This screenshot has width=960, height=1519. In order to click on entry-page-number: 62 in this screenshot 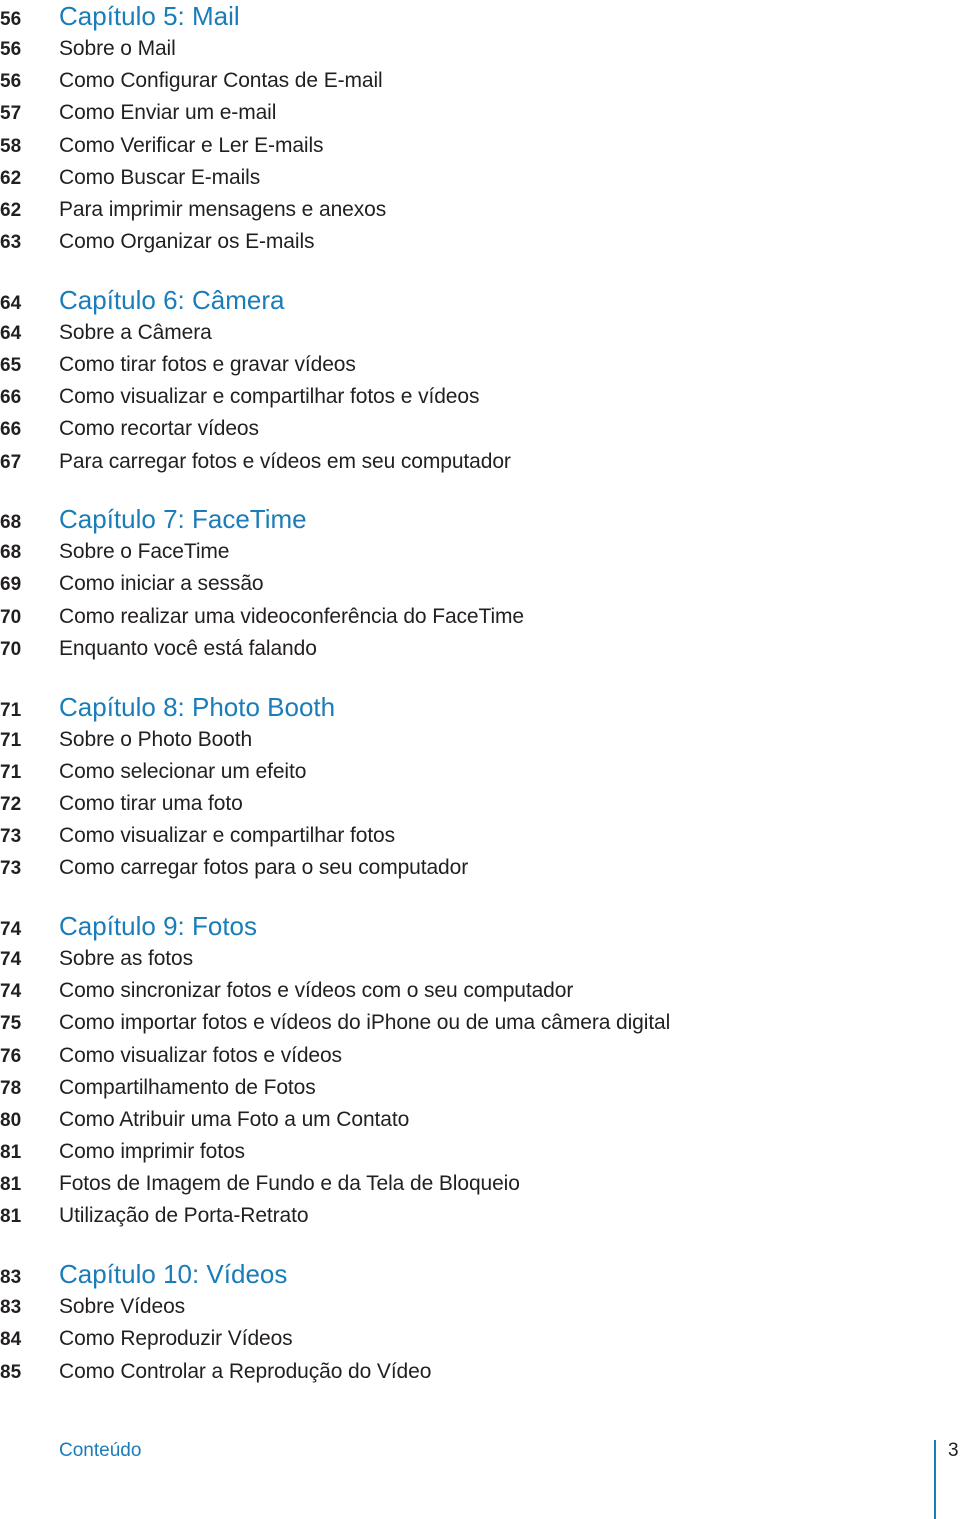, I will do `click(11, 210)`.